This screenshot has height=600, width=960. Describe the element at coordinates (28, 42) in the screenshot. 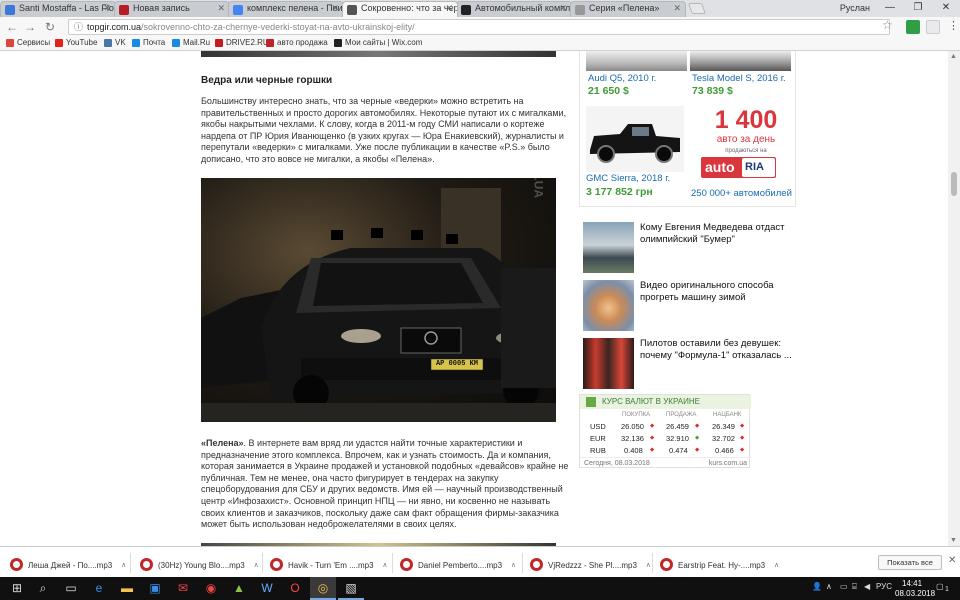

I see `bookmark-services: Сервисы` at that location.